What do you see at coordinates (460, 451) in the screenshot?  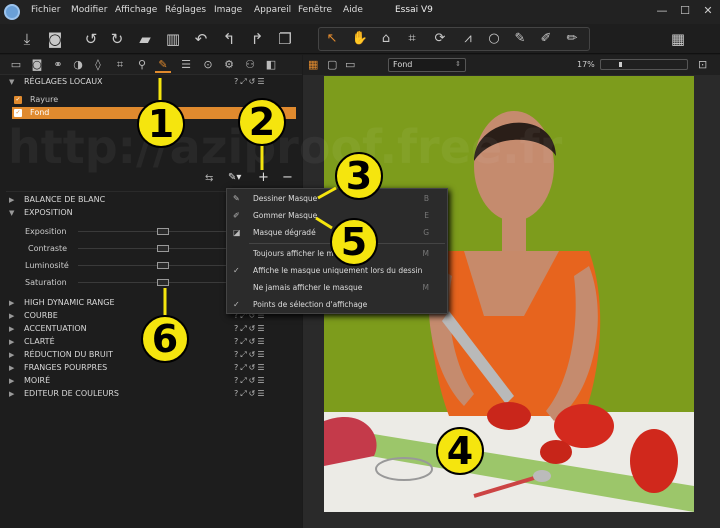 I see `callout-4: 4` at bounding box center [460, 451].